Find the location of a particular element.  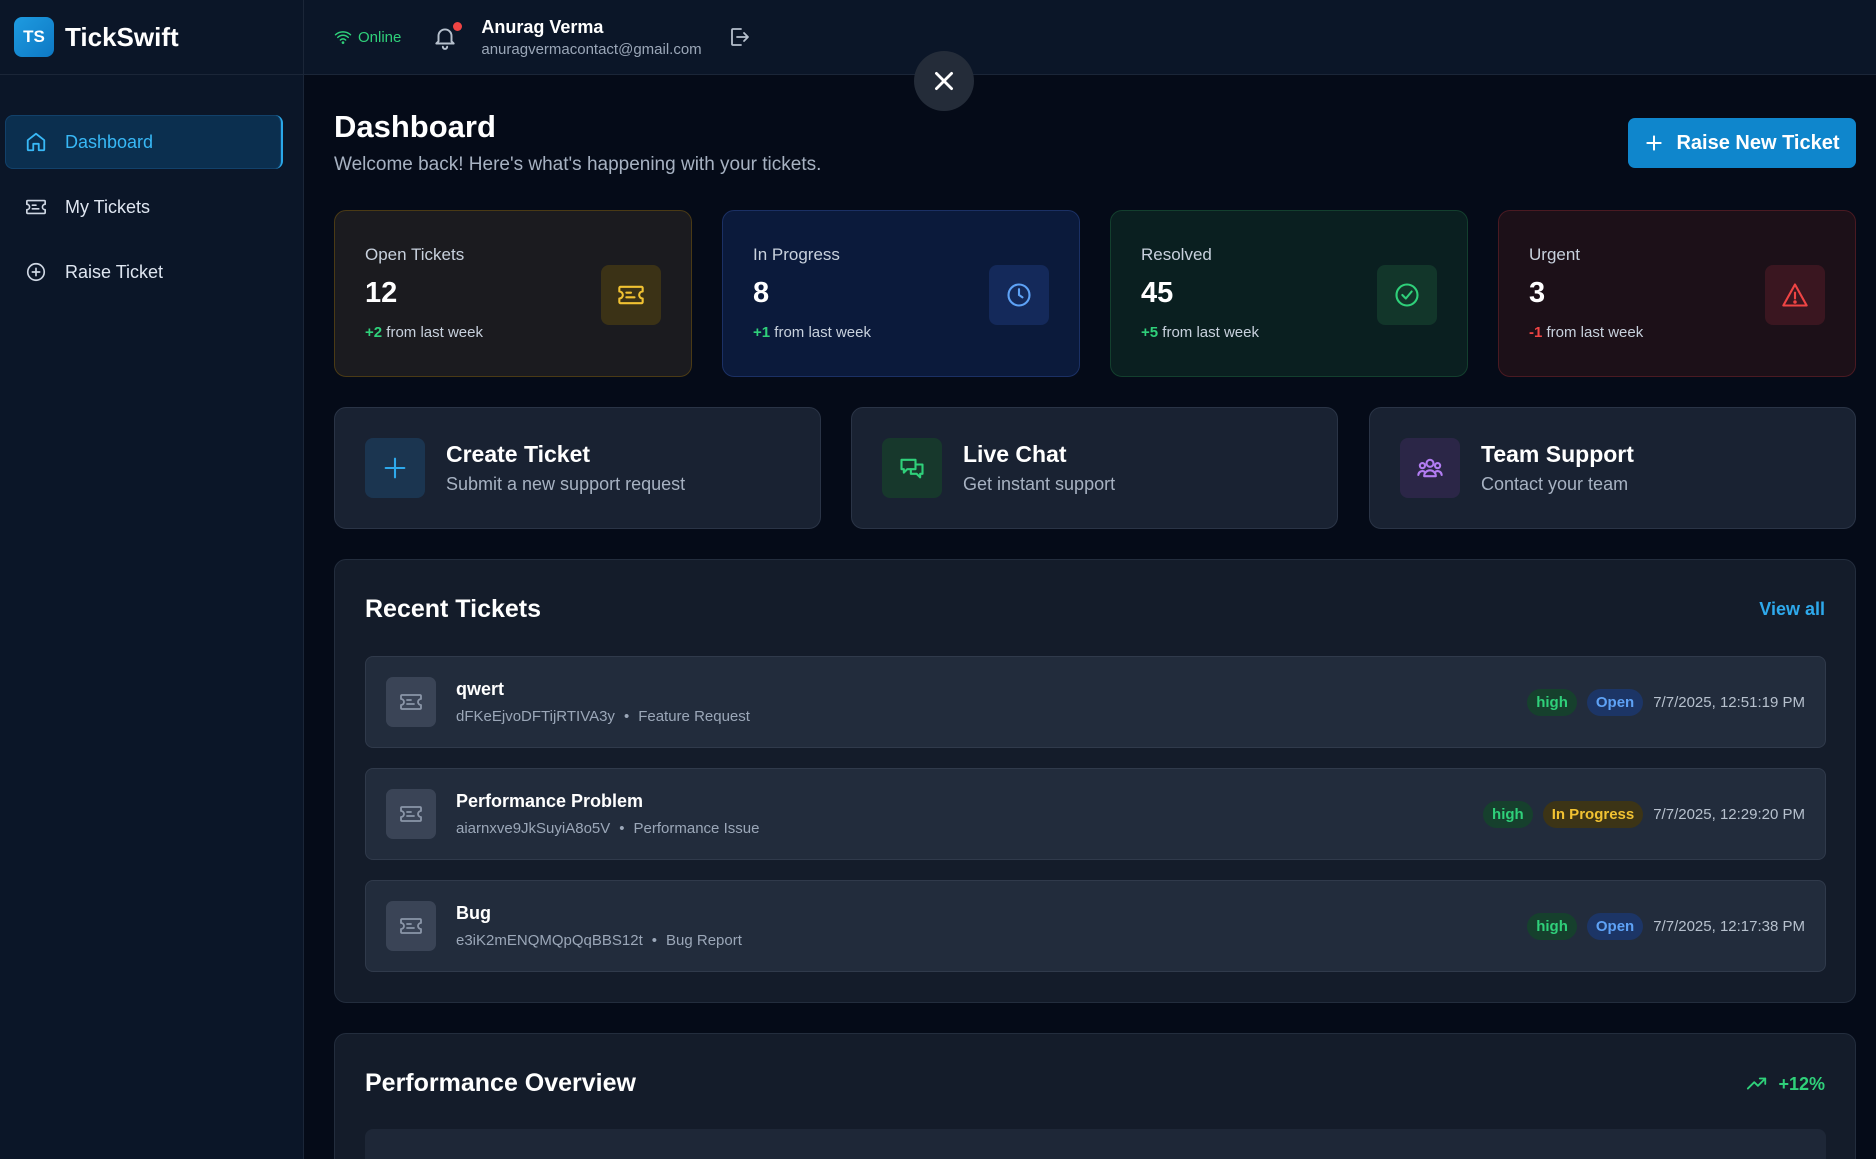

close-button is located at coordinates (944, 81).